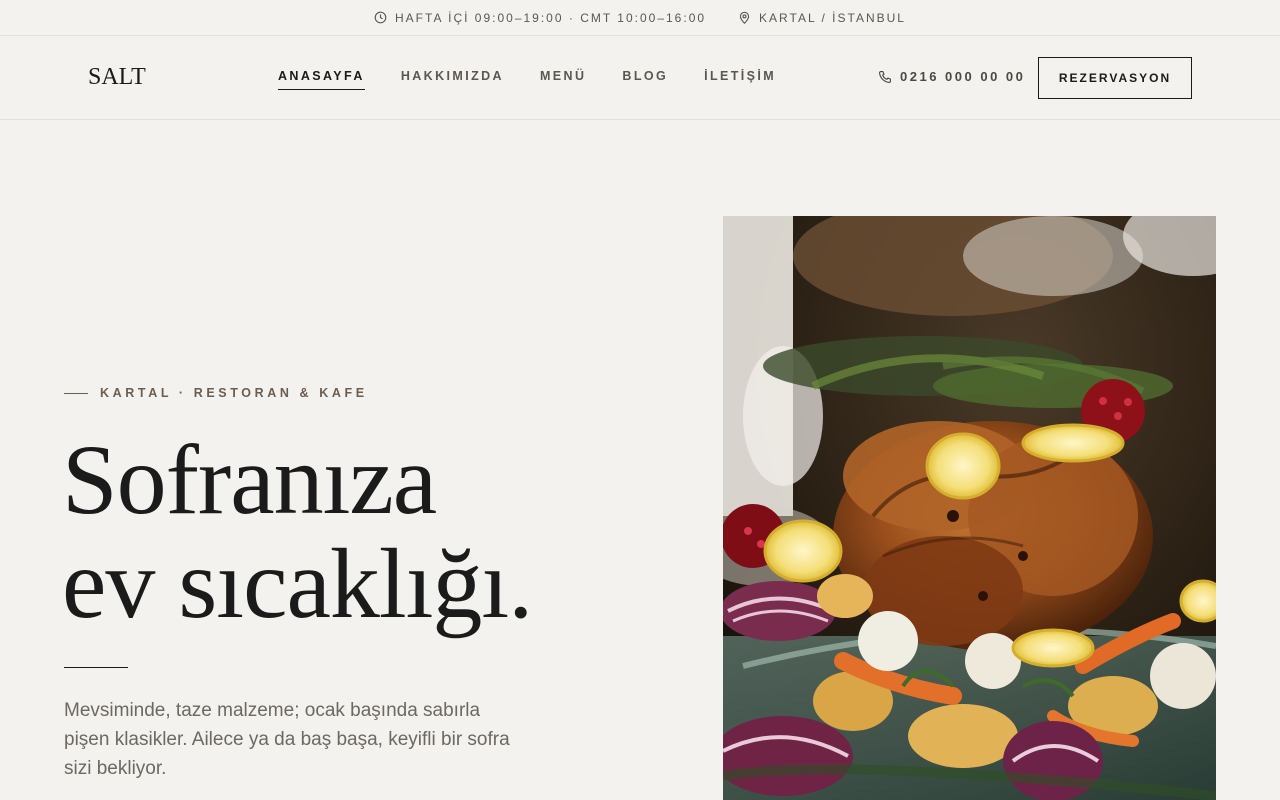 This screenshot has height=800, width=1280. What do you see at coordinates (740, 79) in the screenshot?
I see `nav-item-iletisim: İLETİŞİM` at bounding box center [740, 79].